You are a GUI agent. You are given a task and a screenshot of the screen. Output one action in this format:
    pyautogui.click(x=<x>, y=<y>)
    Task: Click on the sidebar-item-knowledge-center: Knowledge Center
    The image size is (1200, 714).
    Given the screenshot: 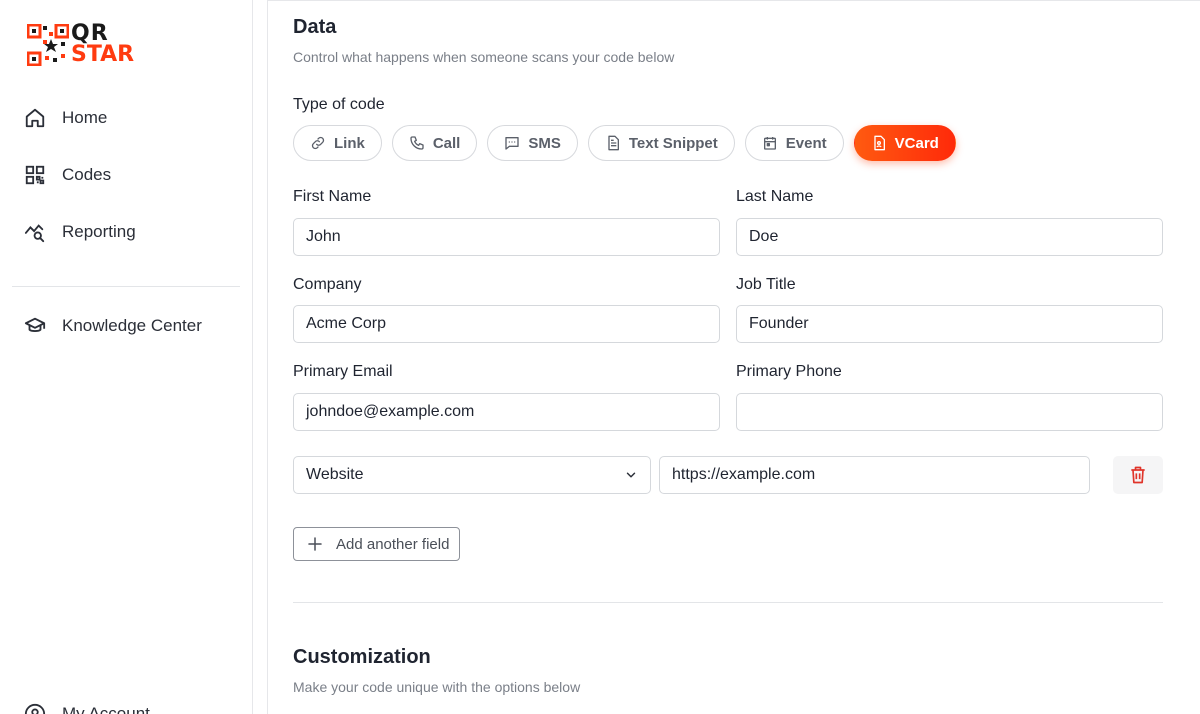 What is the action you would take?
    pyautogui.click(x=126, y=326)
    